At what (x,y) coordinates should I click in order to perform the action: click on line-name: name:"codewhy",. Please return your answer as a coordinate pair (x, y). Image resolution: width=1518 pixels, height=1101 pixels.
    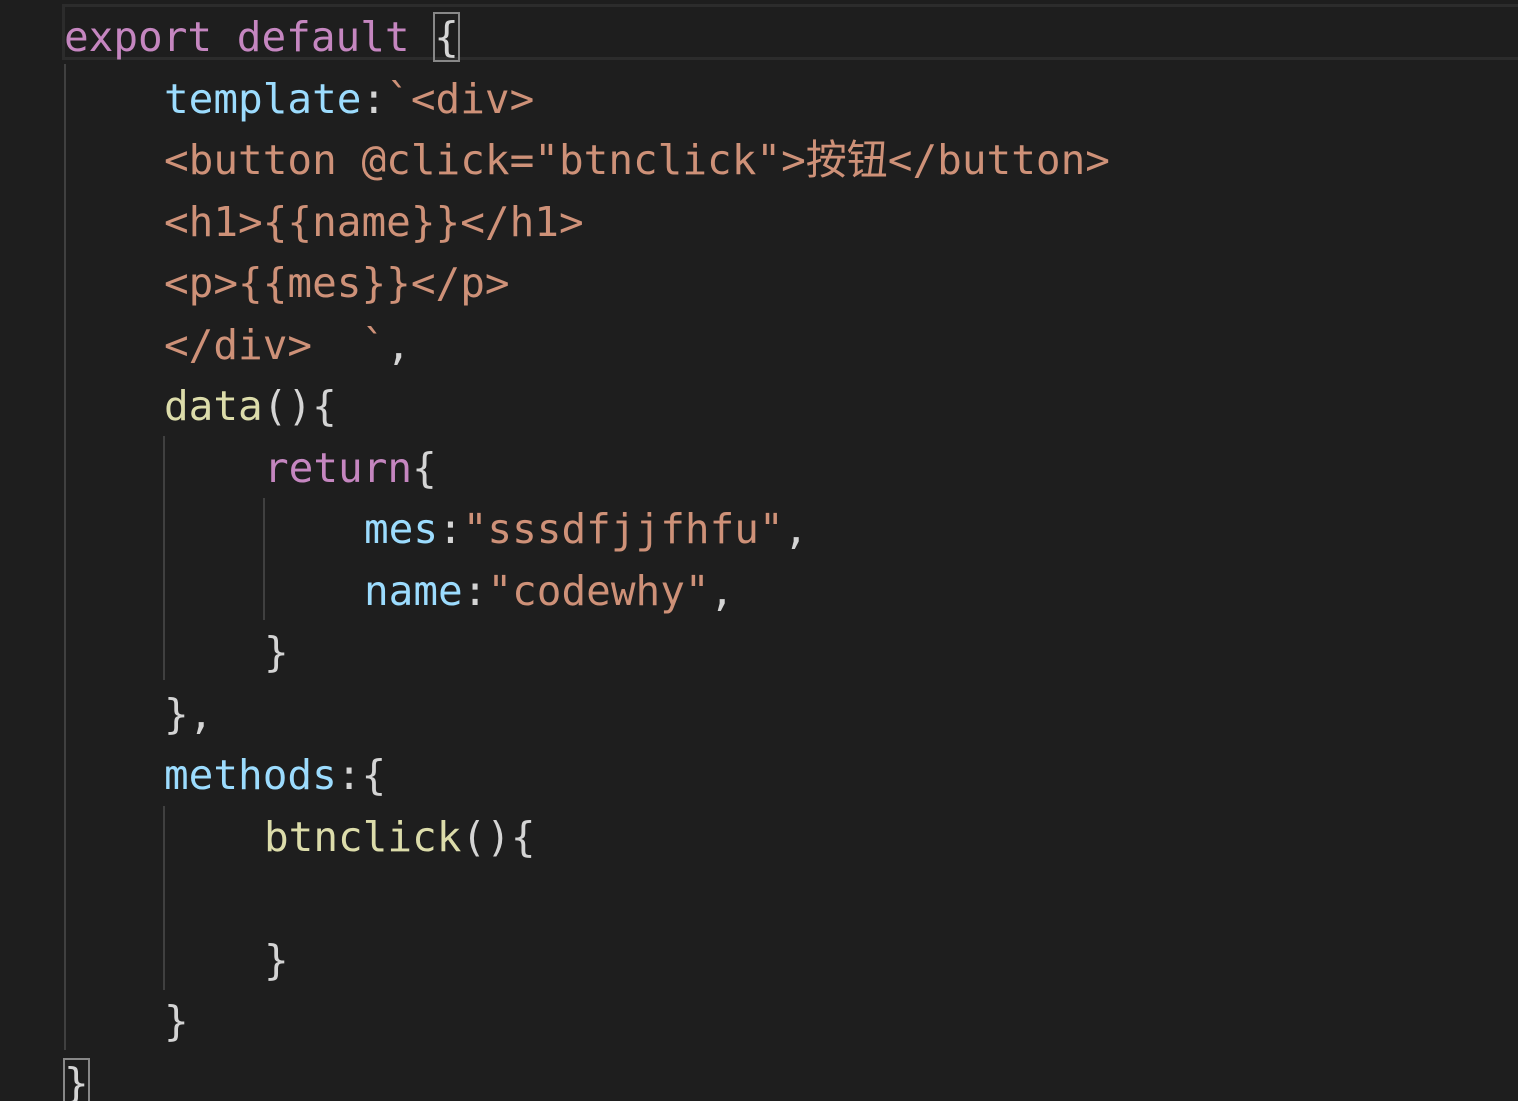
    Looking at the image, I should click on (549, 591).